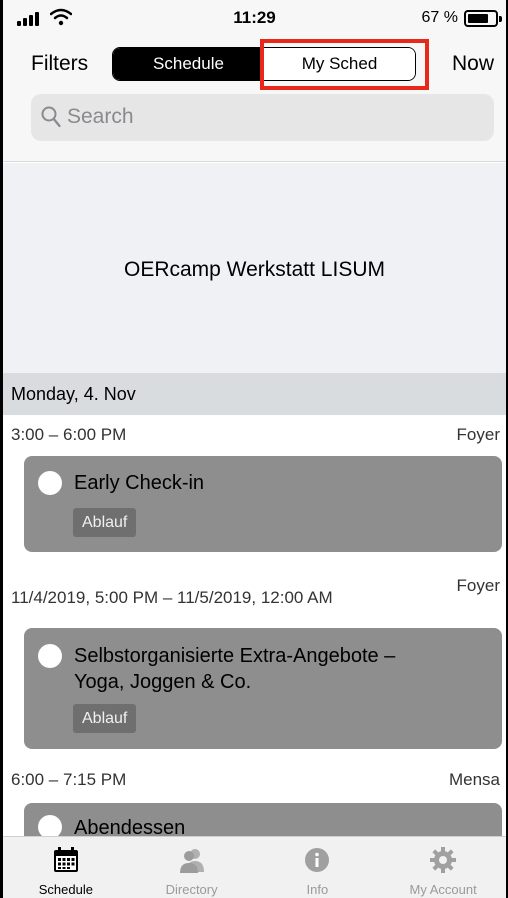  Describe the element at coordinates (262, 117) in the screenshot. I see `search-input: Search` at that location.